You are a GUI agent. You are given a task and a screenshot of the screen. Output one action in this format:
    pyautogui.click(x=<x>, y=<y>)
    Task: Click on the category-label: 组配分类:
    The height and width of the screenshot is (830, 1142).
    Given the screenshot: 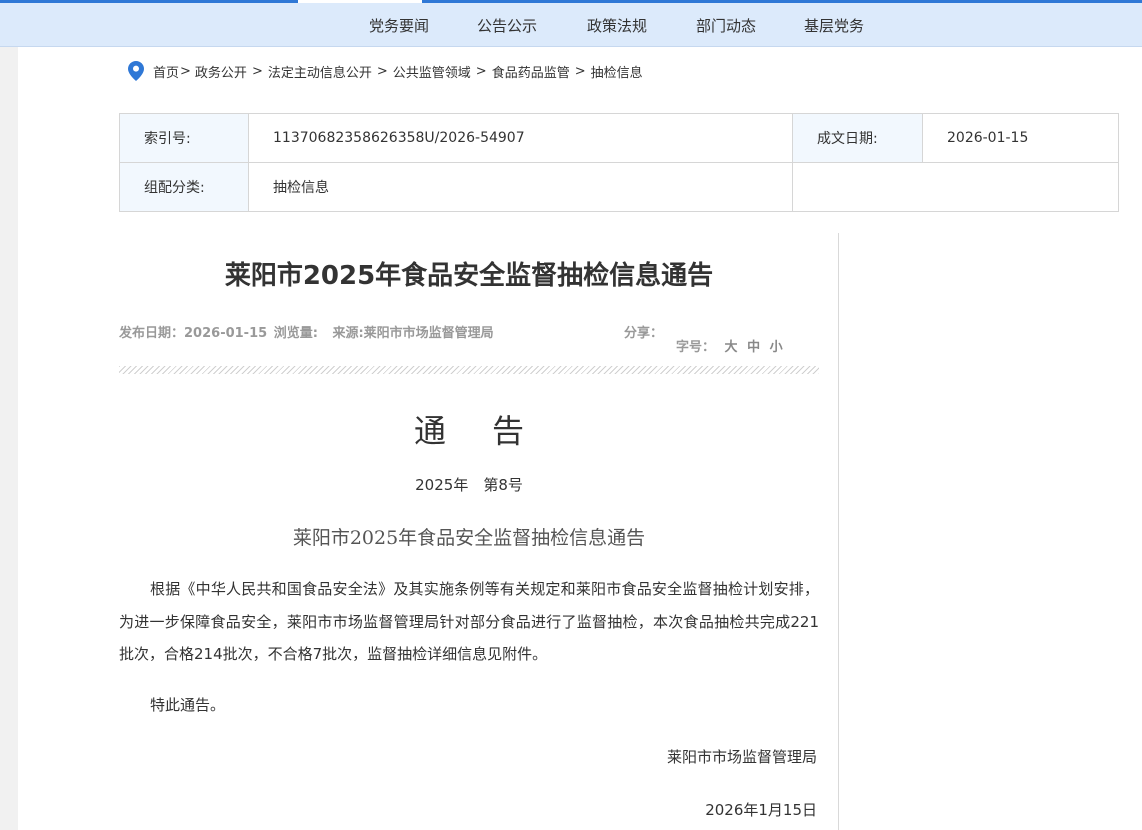 What is the action you would take?
    pyautogui.click(x=184, y=187)
    